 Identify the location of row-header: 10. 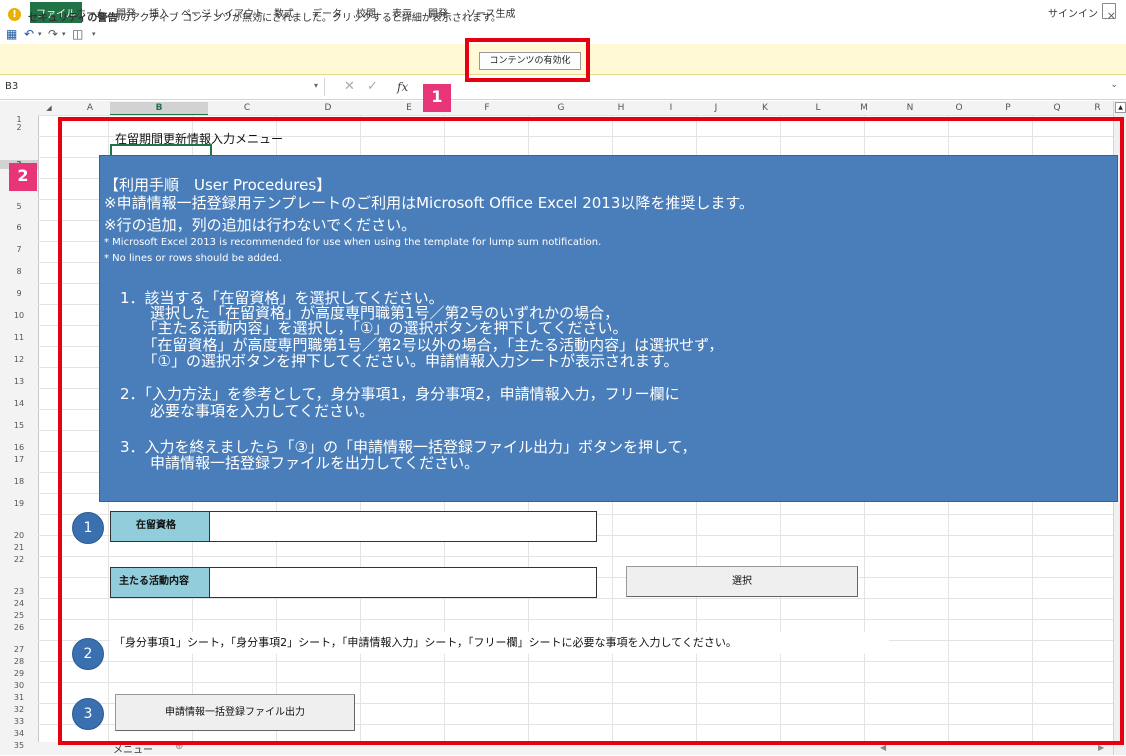
(19, 315).